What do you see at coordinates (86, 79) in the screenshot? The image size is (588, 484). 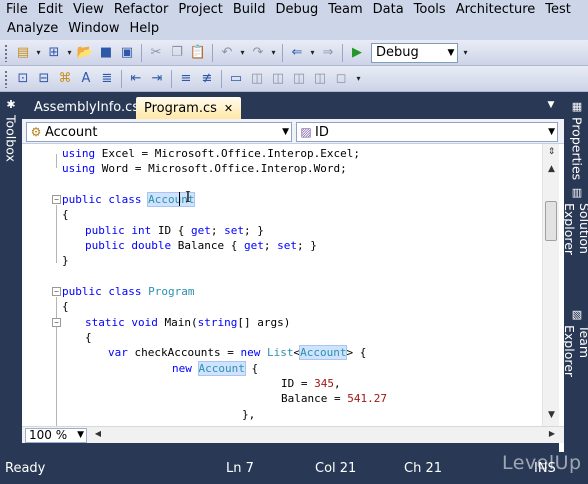 I see `word-complete-icon: A` at bounding box center [86, 79].